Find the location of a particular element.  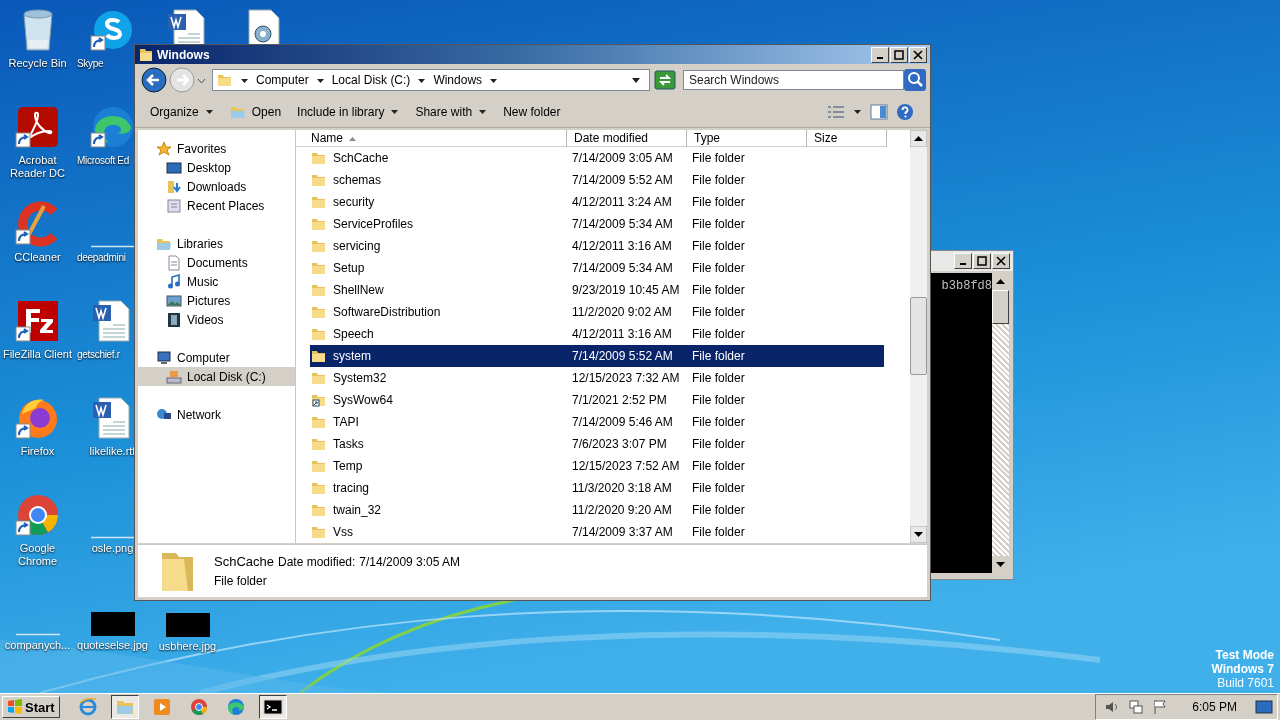

address-bar: Computer Local Disk (C:) Windows is located at coordinates (431, 80).